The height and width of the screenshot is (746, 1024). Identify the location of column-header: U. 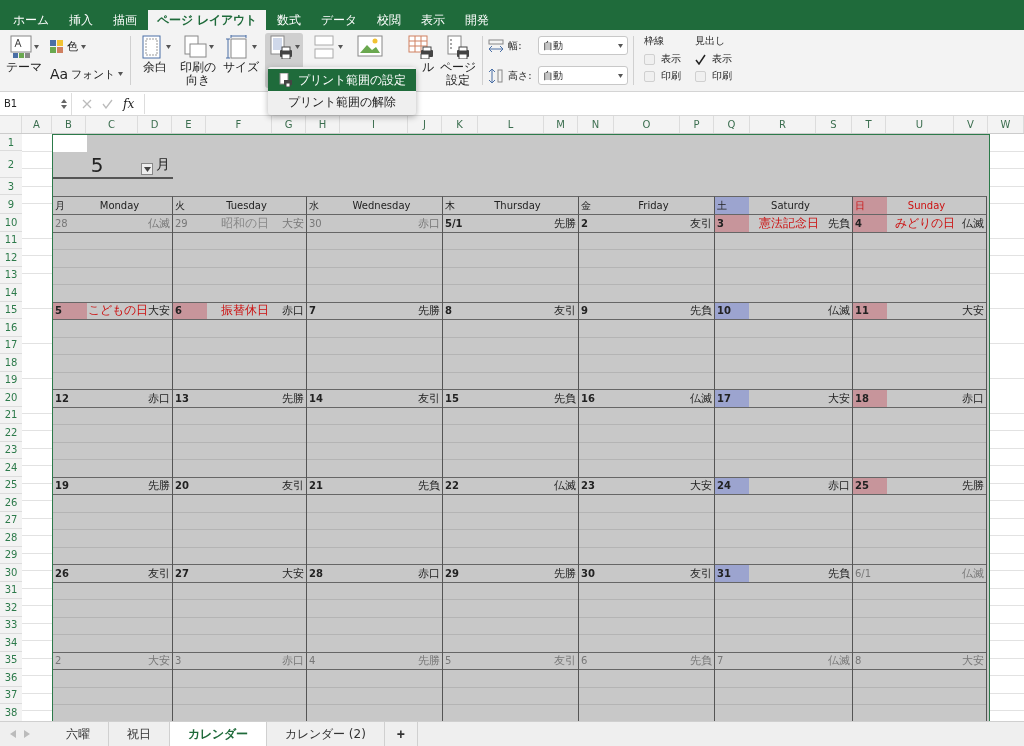
(920, 124).